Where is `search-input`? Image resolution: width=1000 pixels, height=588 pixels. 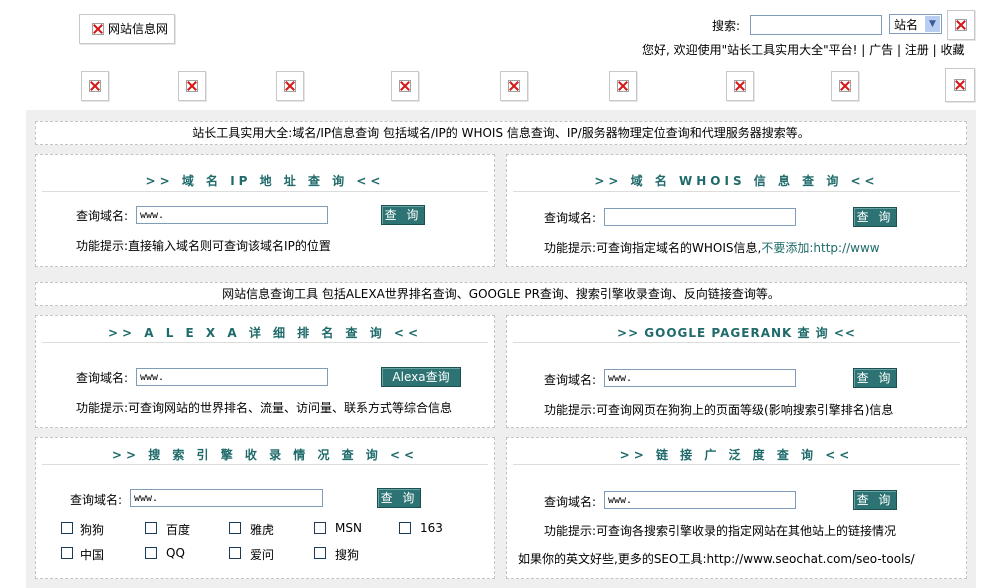
search-input is located at coordinates (816, 25).